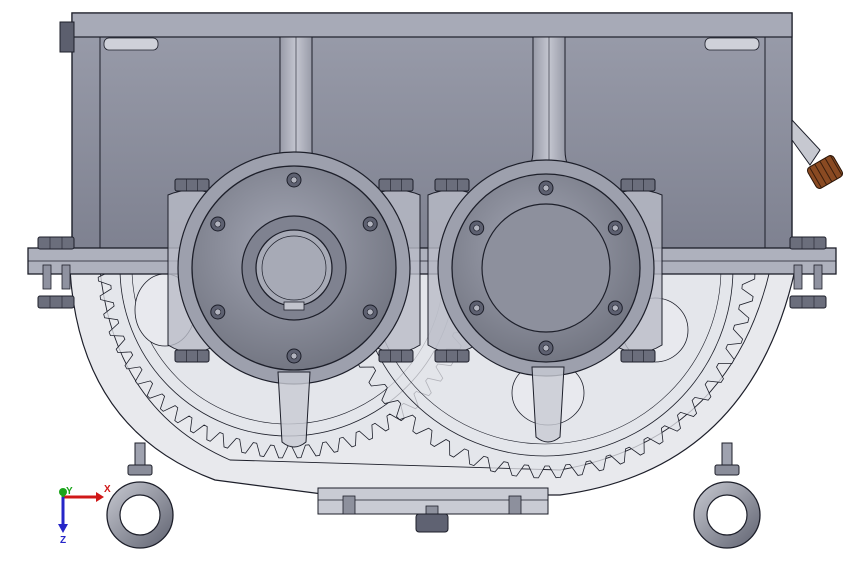 This screenshot has height=562, width=867. I want to click on output-bearing-cover-bore, so click(546, 268).